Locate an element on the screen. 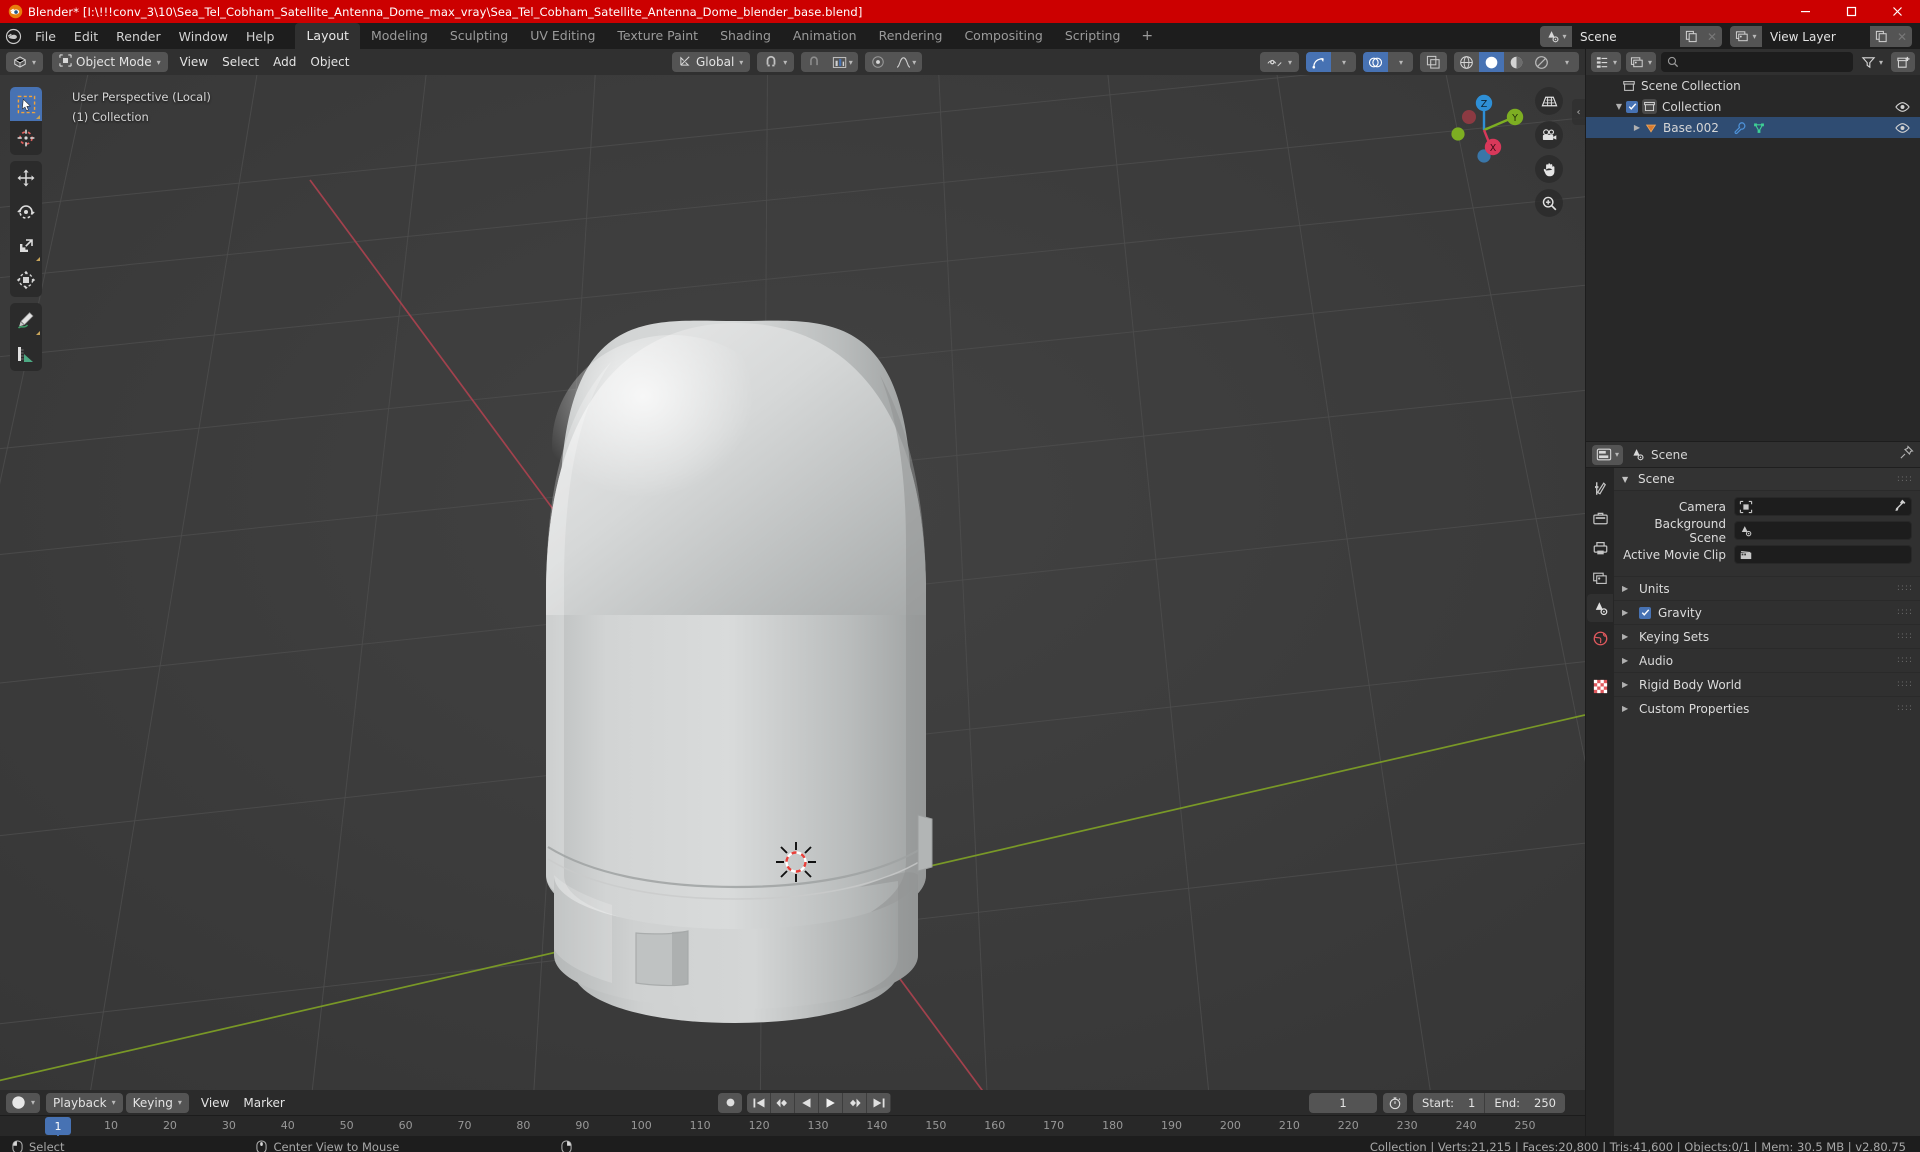 The width and height of the screenshot is (1920, 1152). menu-edit: Edit is located at coordinates (86, 36).